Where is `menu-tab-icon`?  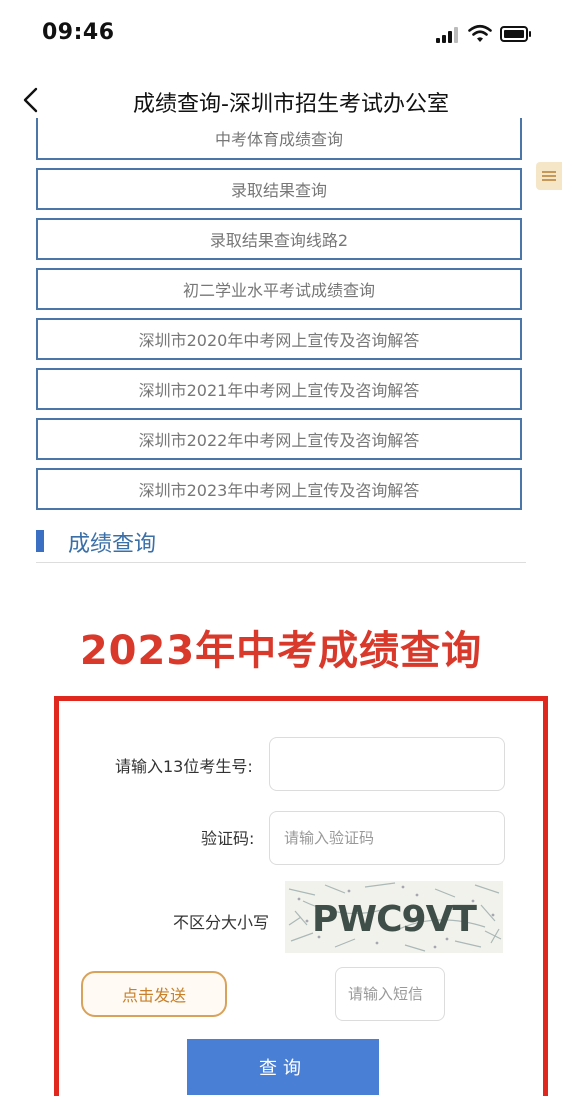
menu-tab-icon is located at coordinates (549, 176).